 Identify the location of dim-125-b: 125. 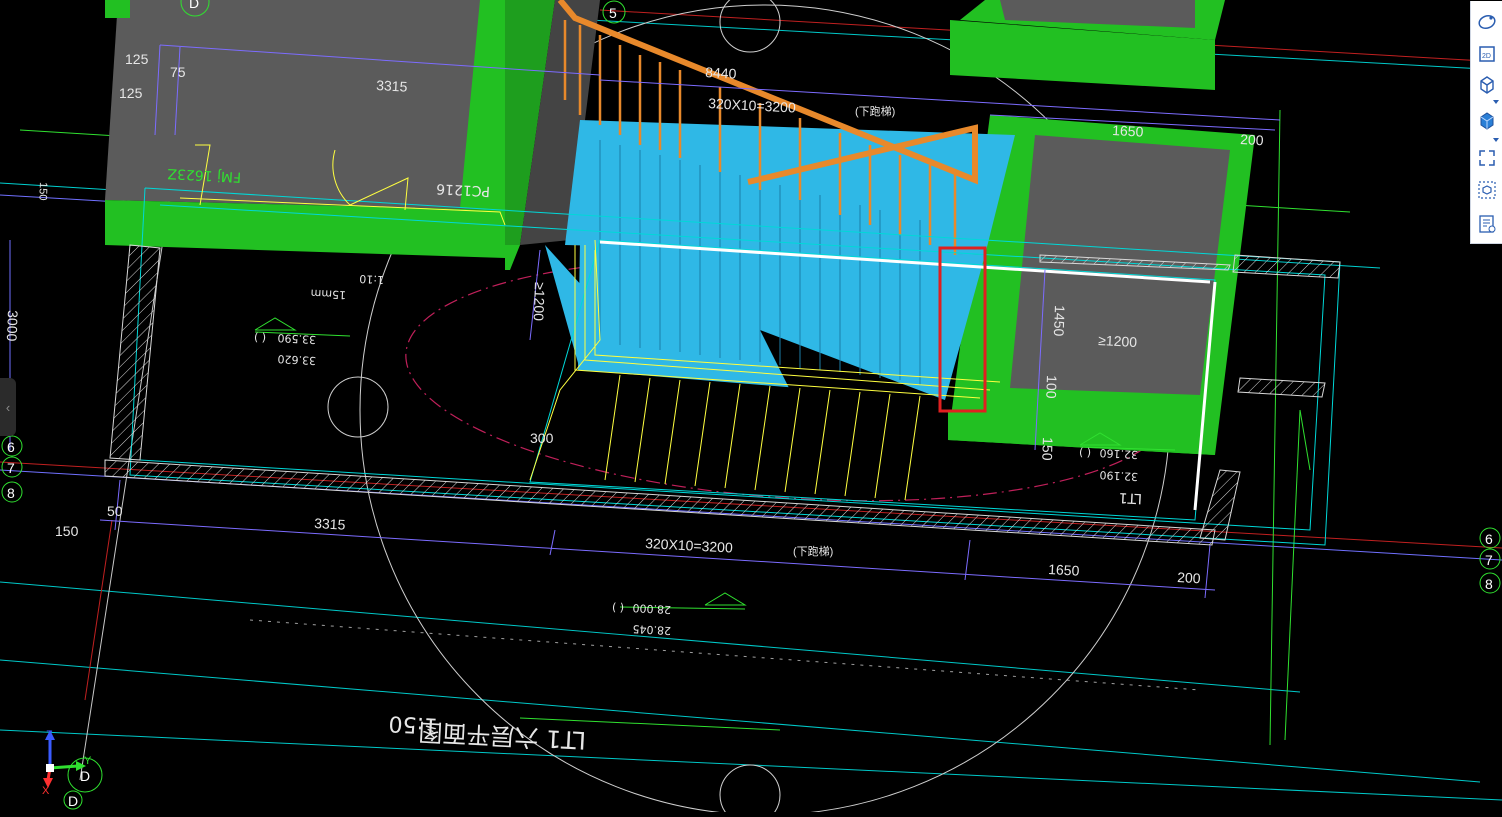
(131, 93).